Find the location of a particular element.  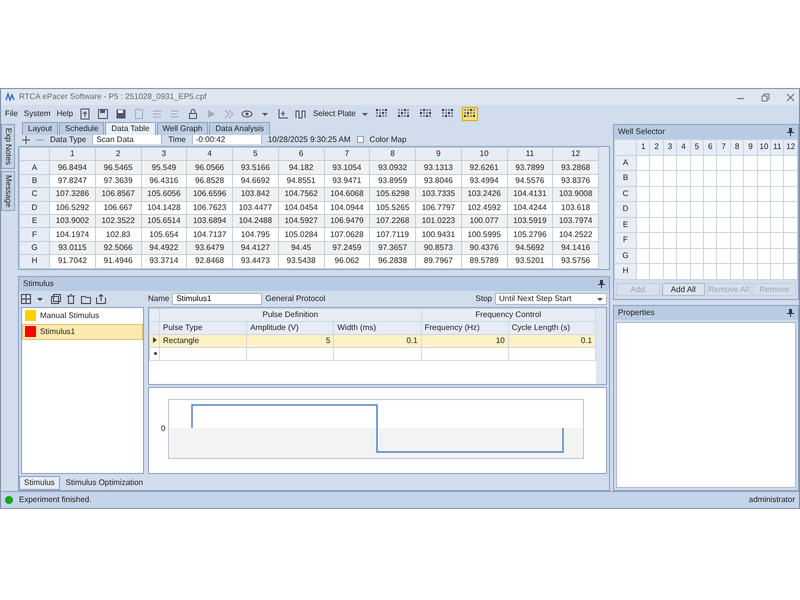

tab: Layout is located at coordinates (40, 128).